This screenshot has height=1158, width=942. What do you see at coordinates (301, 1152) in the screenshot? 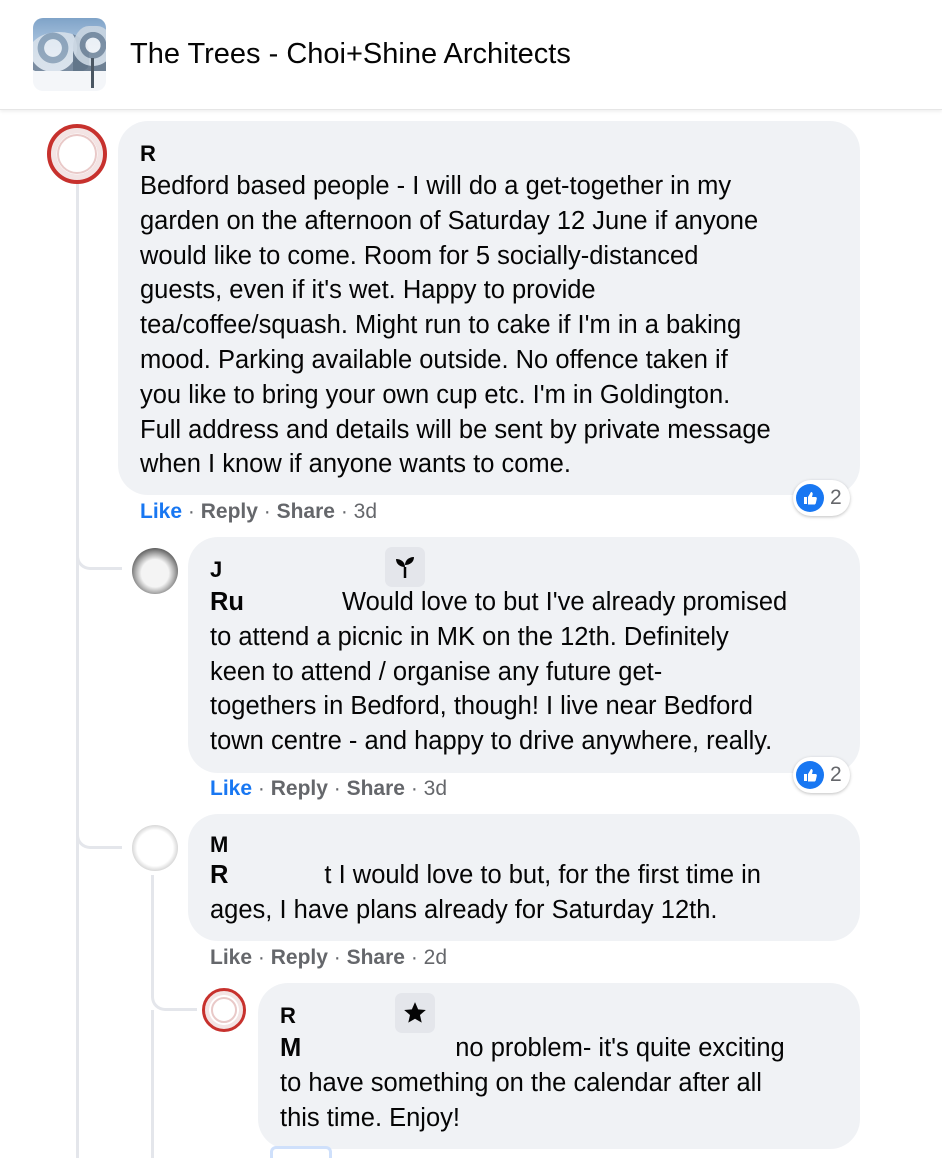
I see `cutoff-element` at bounding box center [301, 1152].